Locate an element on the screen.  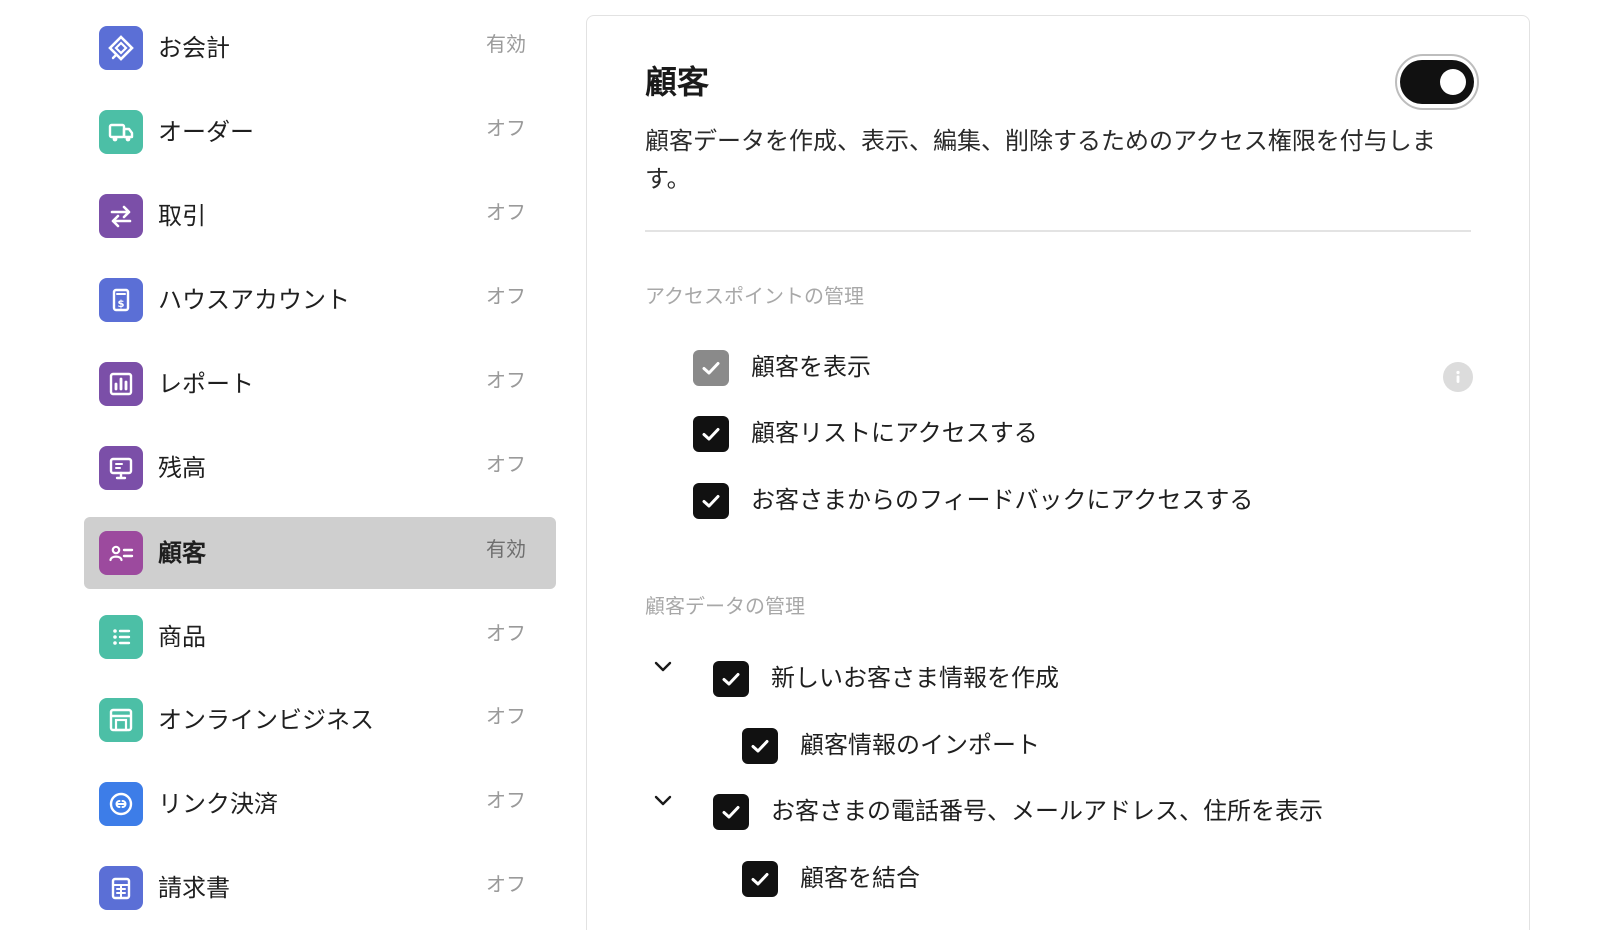
sidebar-item-label: 取引 is located at coordinates (182, 216).